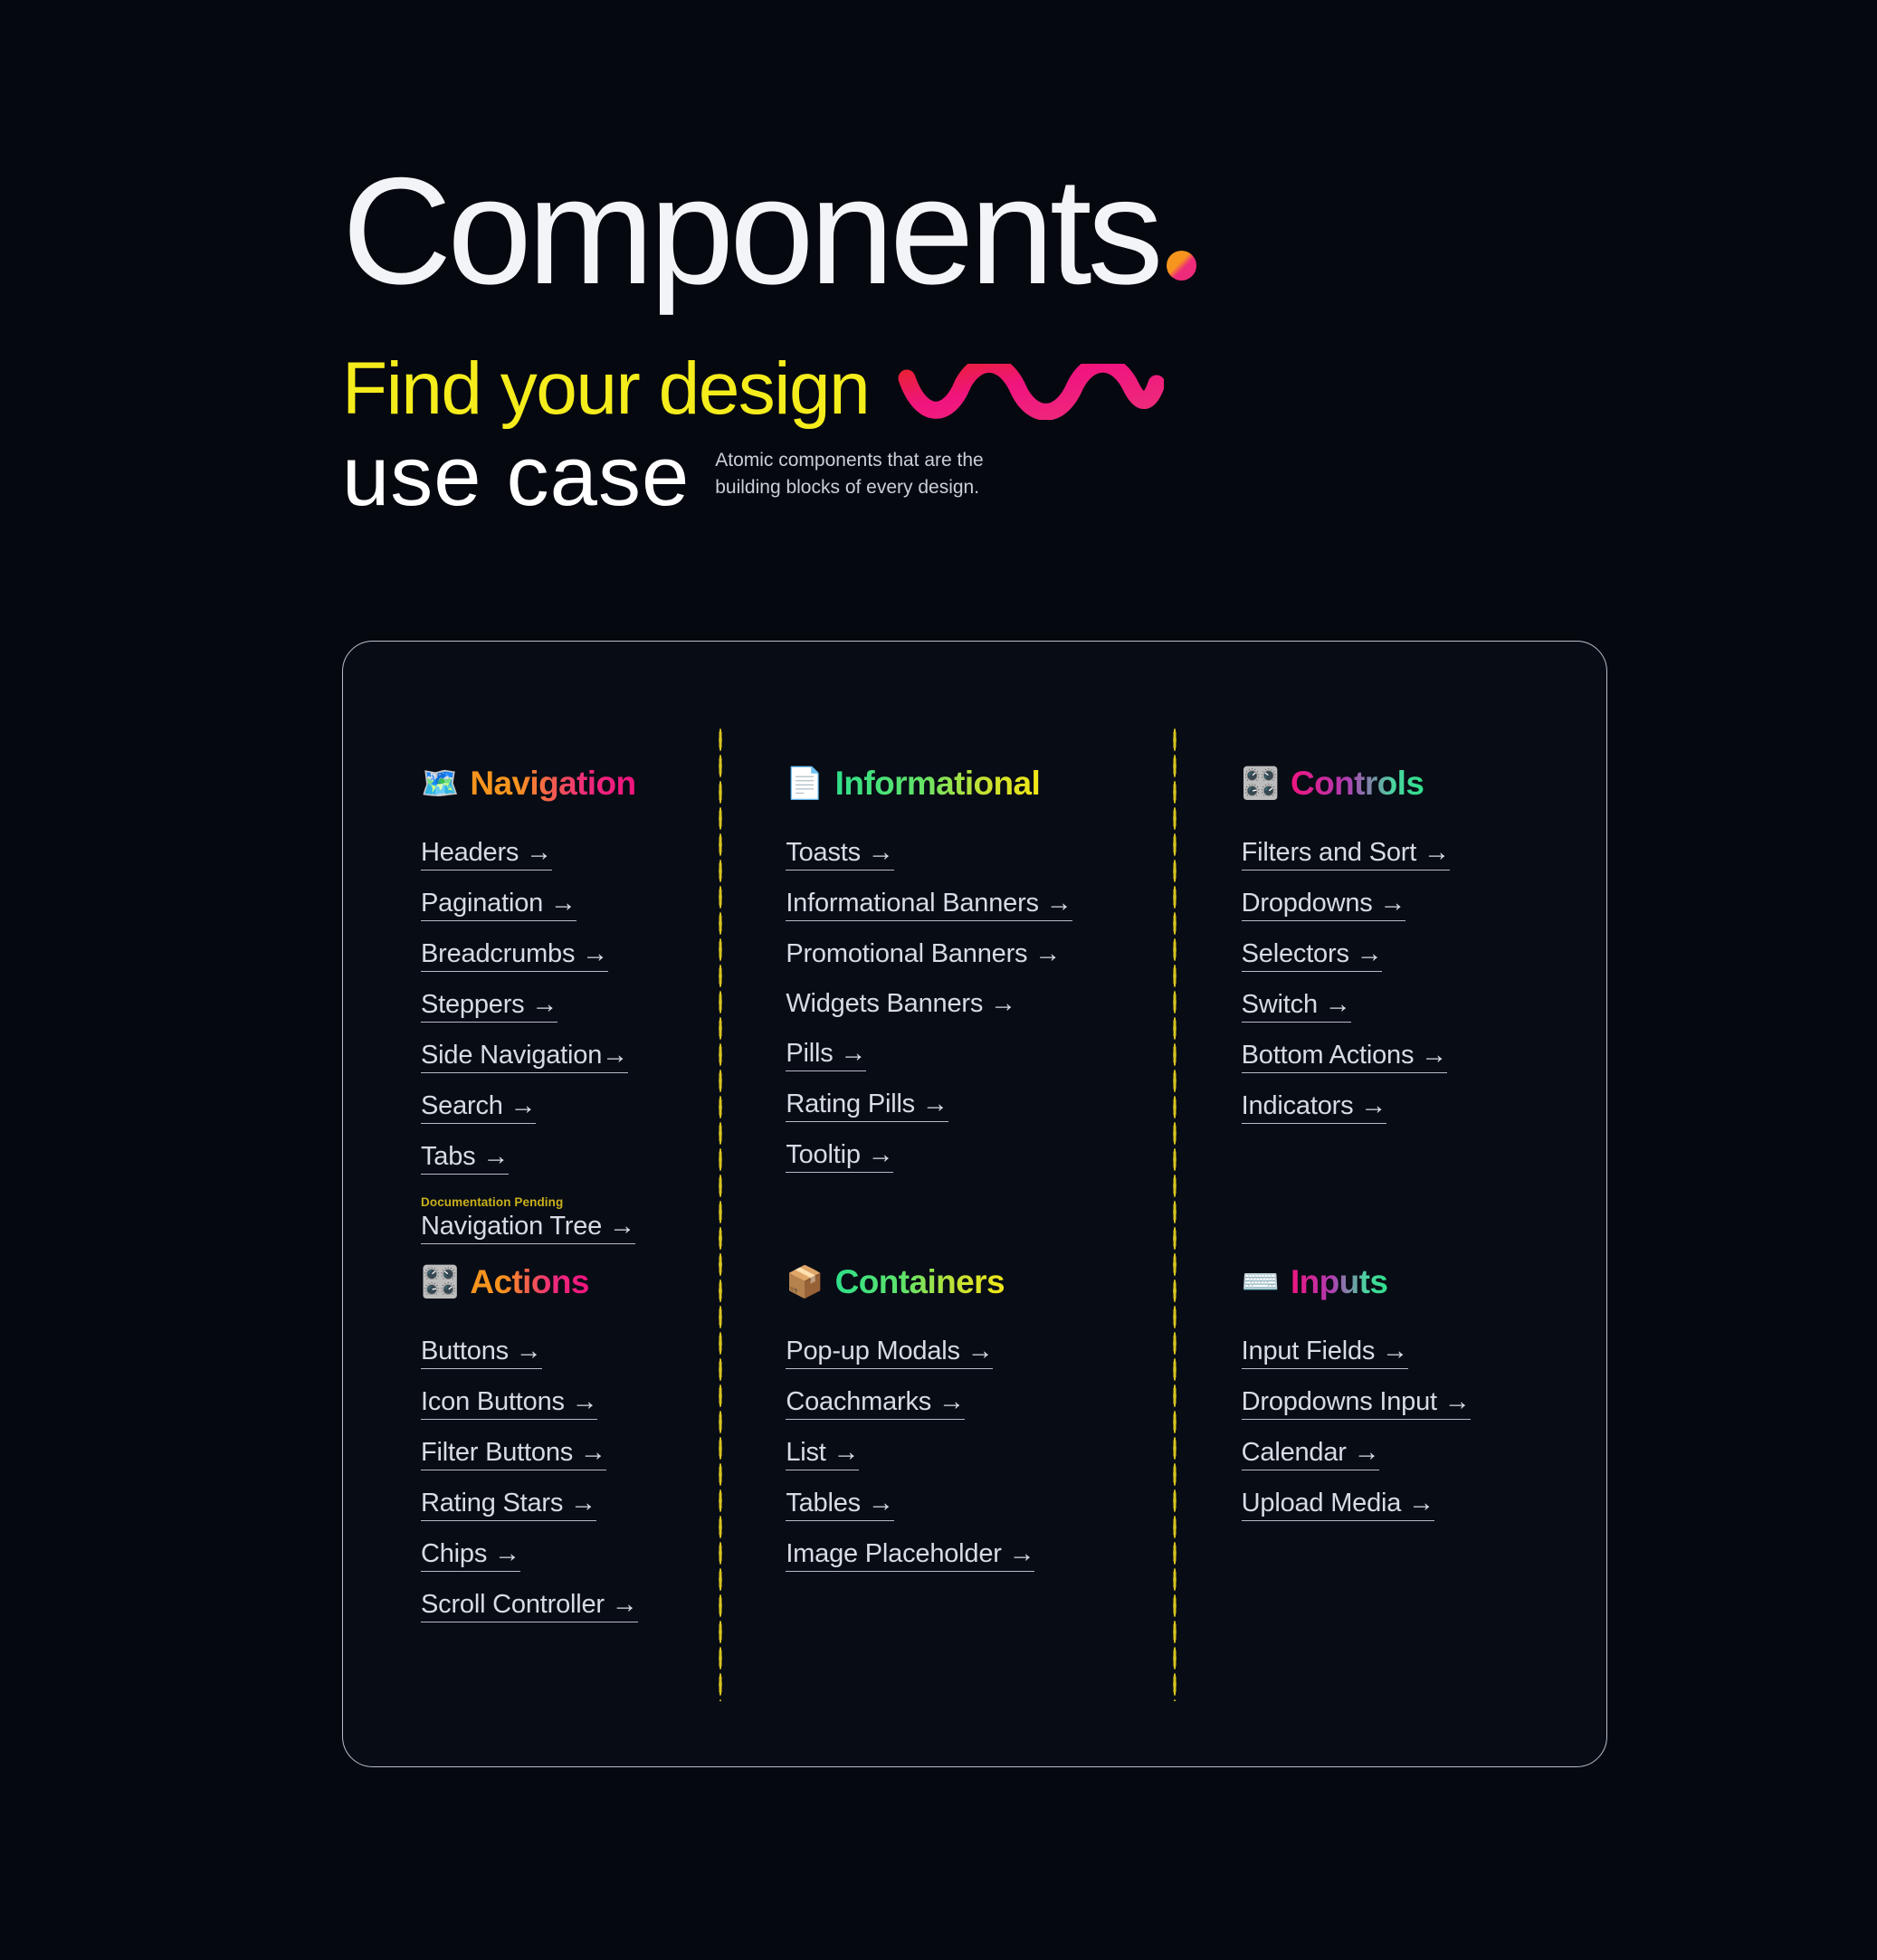  What do you see at coordinates (528, 1229) in the screenshot?
I see `component-link-navigation-tree: Navigation Tree →` at bounding box center [528, 1229].